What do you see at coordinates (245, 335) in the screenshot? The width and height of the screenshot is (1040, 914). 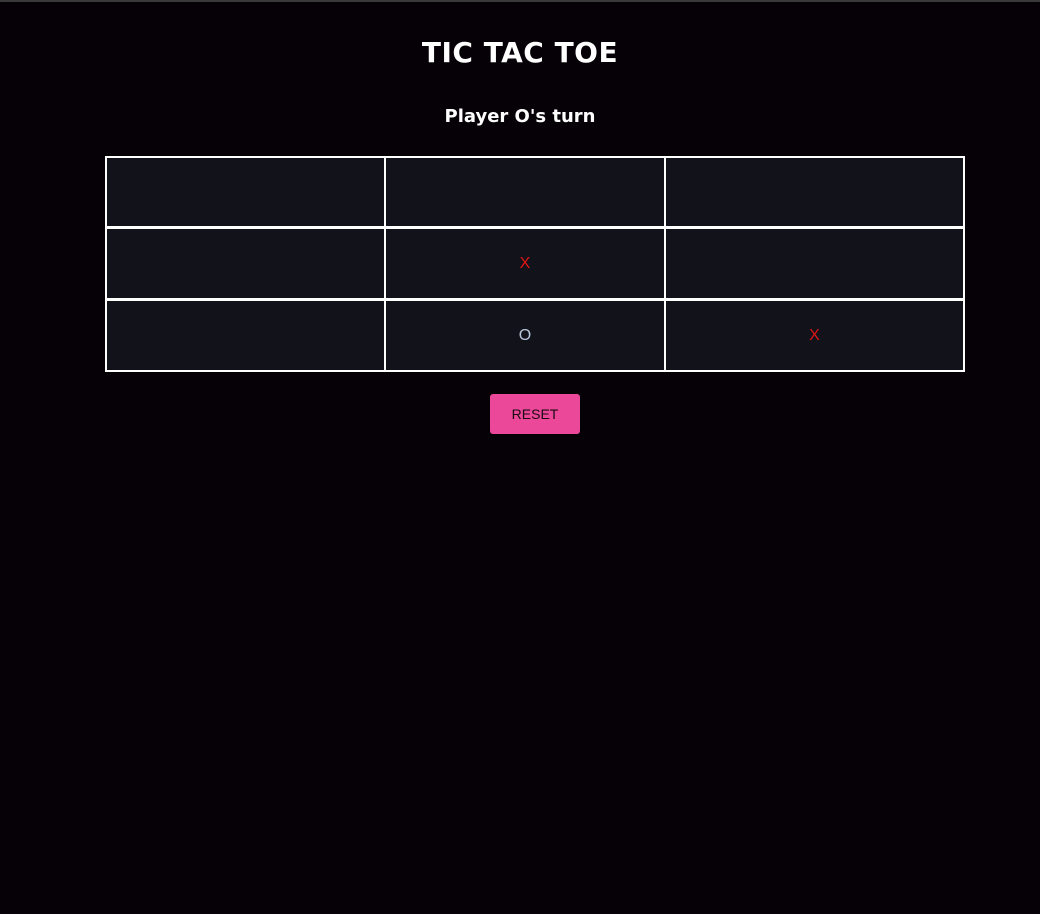 I see `board-cell-r3-c1` at bounding box center [245, 335].